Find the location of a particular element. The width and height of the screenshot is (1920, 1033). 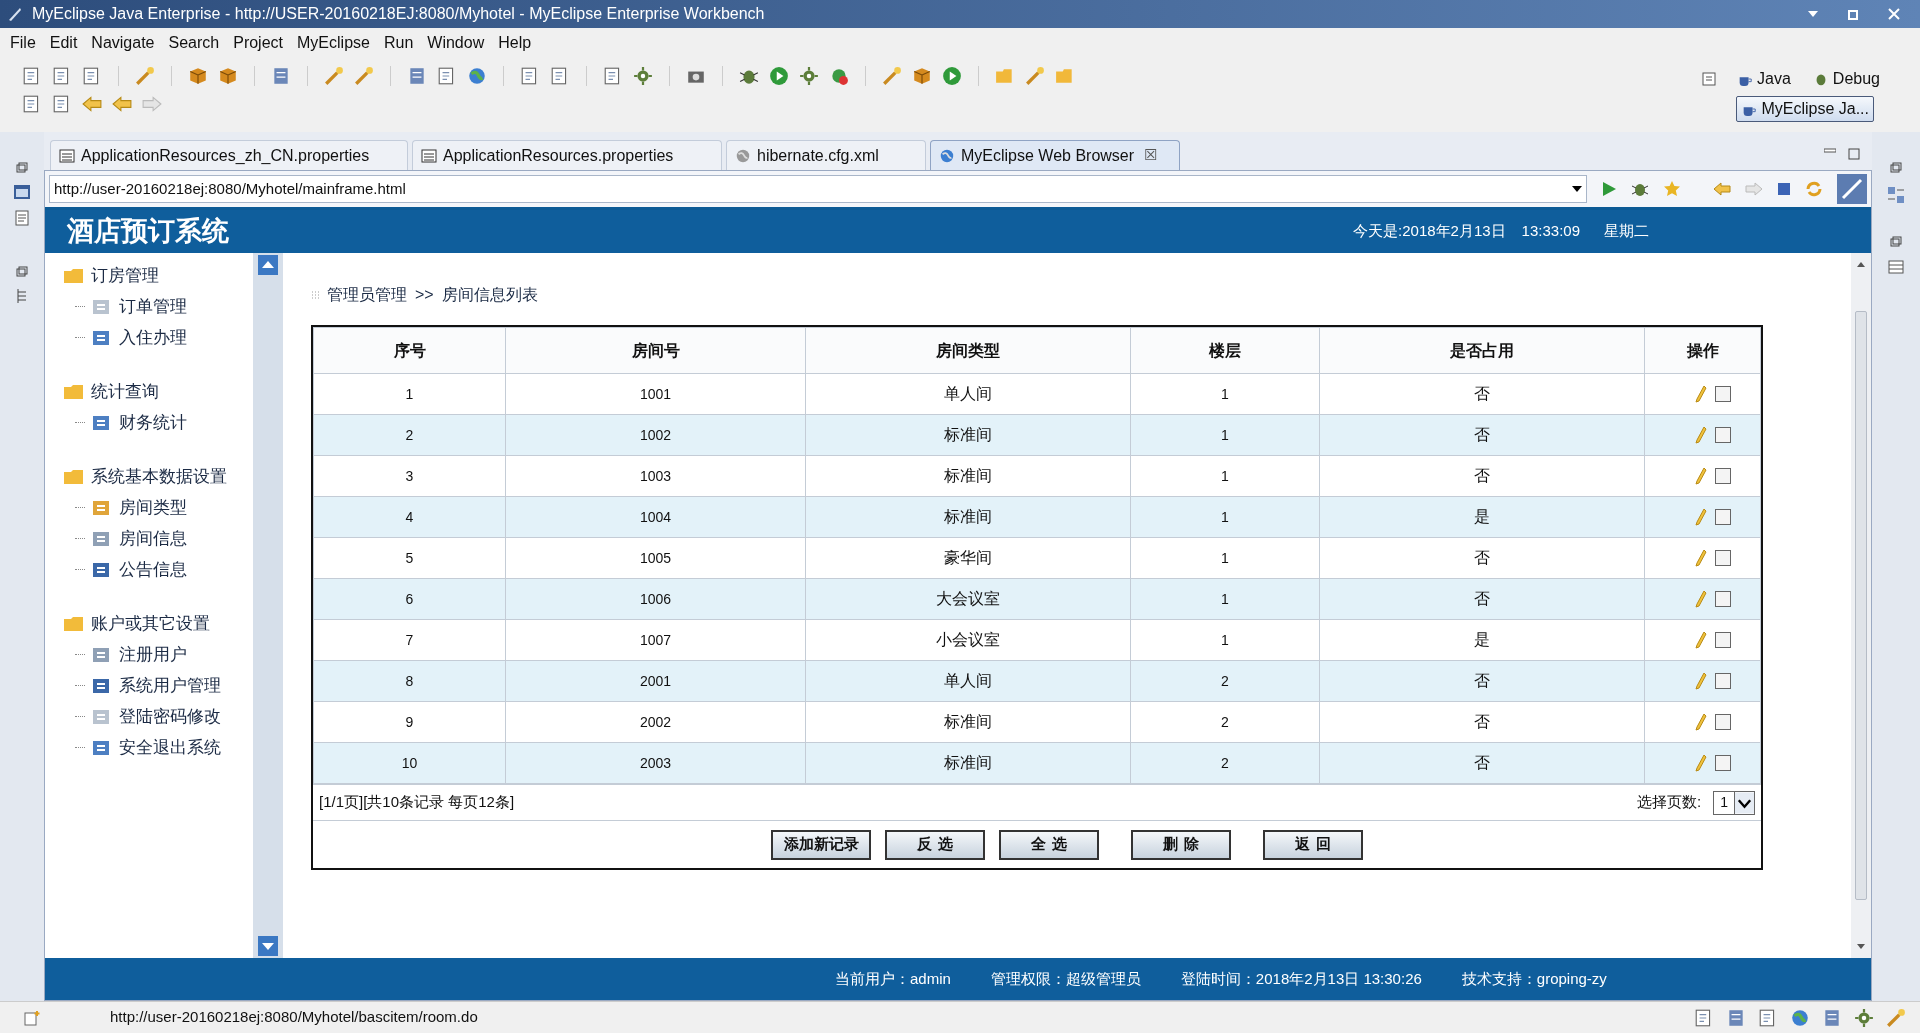

sidebar-item: 公告信息 is located at coordinates (153, 569).